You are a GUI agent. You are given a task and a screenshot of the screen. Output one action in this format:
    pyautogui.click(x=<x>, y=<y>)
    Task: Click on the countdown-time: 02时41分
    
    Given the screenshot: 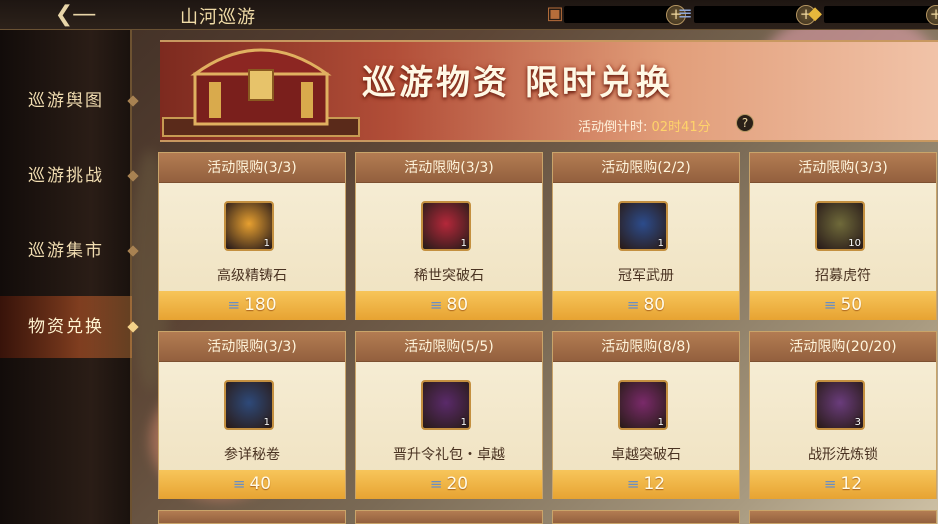 What is the action you would take?
    pyautogui.click(x=681, y=127)
    